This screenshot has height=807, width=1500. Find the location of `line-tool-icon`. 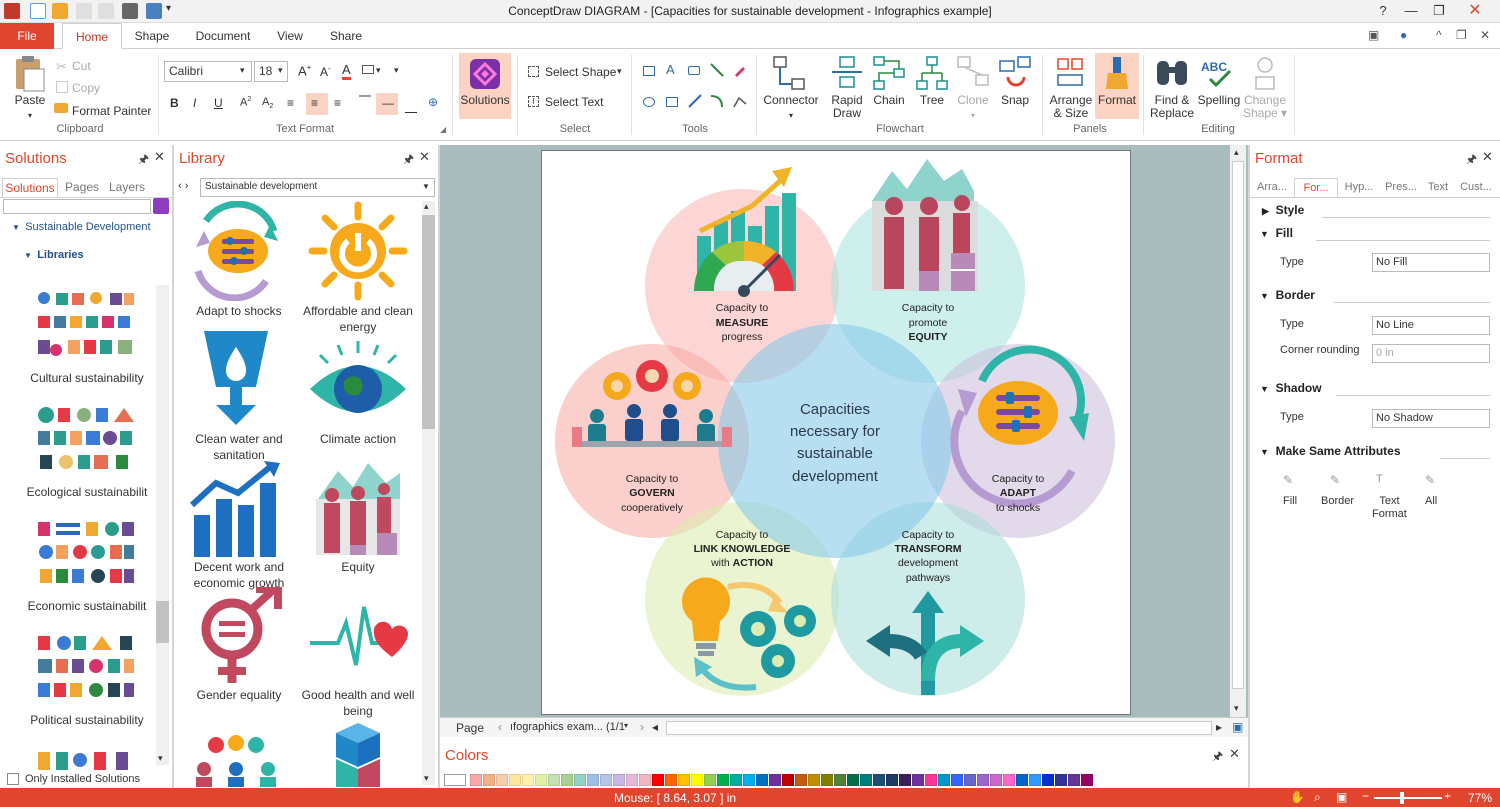

line-tool-icon is located at coordinates (717, 70).